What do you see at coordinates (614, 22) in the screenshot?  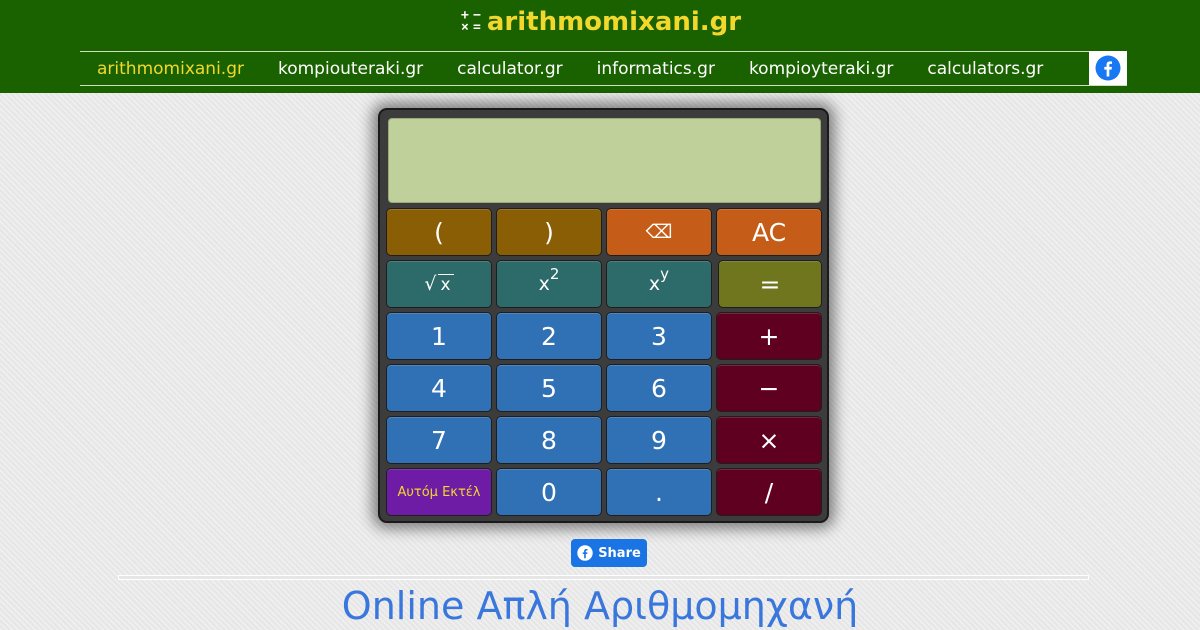 I see `logo-text: arithmomixani.gr` at bounding box center [614, 22].